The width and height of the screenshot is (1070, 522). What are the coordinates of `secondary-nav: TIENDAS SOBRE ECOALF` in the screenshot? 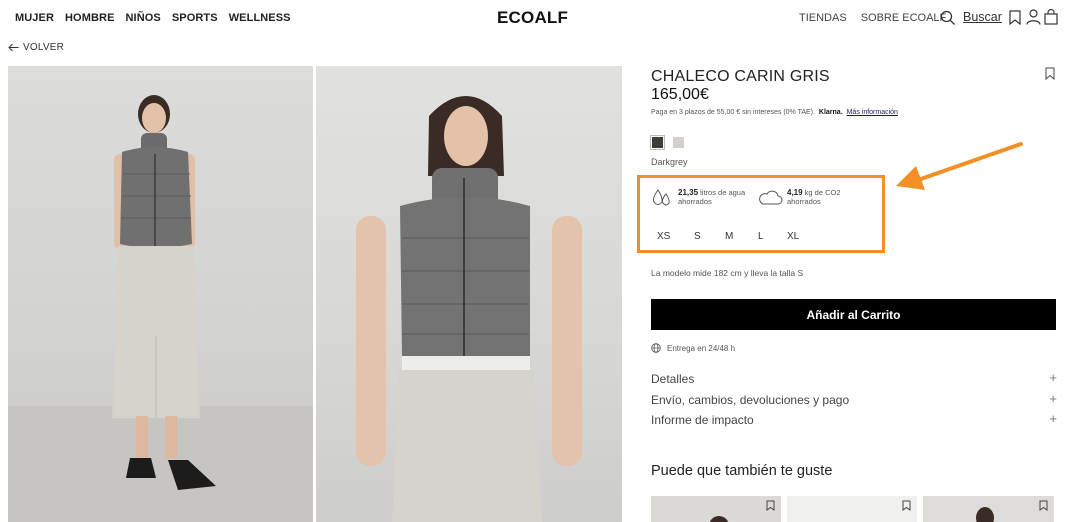 It's located at (872, 18).